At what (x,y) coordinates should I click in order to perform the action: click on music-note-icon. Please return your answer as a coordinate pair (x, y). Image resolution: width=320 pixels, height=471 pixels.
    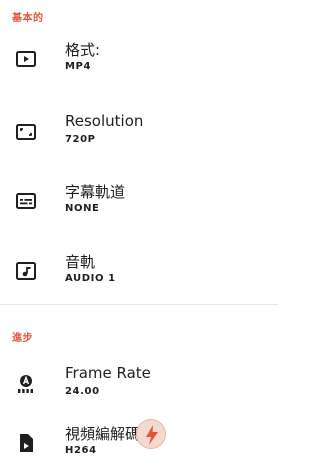
    Looking at the image, I should click on (26, 271).